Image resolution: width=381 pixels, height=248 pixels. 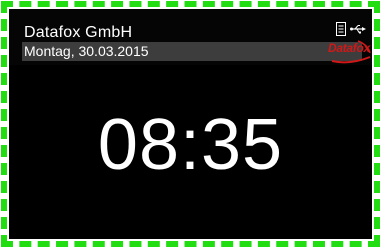 What do you see at coordinates (341, 29) in the screenshot?
I see `document-icon` at bounding box center [341, 29].